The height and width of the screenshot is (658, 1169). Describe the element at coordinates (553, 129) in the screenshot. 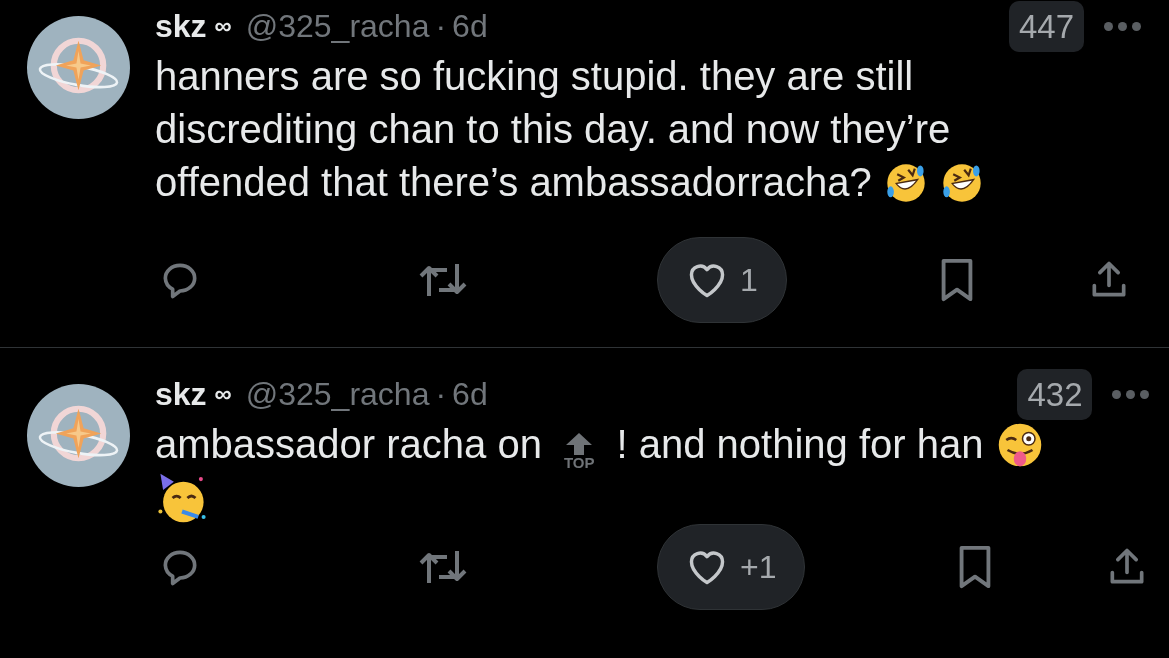

I see `tweet-text: discrediting chan to this day. and now they’re` at that location.